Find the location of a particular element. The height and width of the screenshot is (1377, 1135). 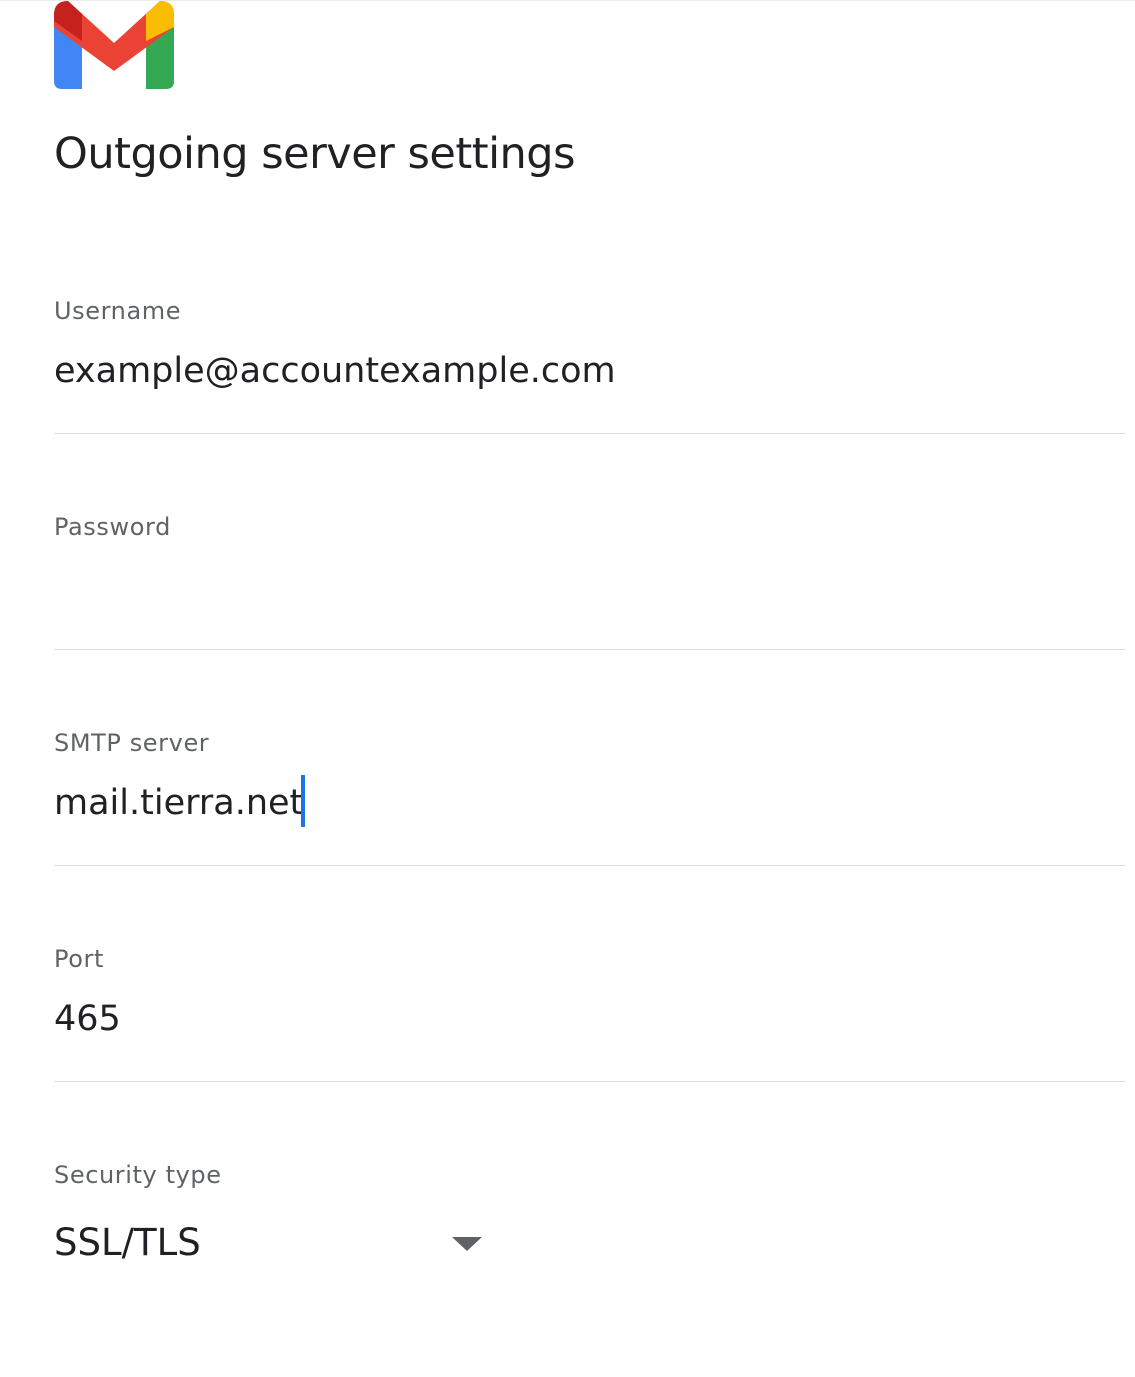

username-input: example@accountexample.com is located at coordinates (589, 371).